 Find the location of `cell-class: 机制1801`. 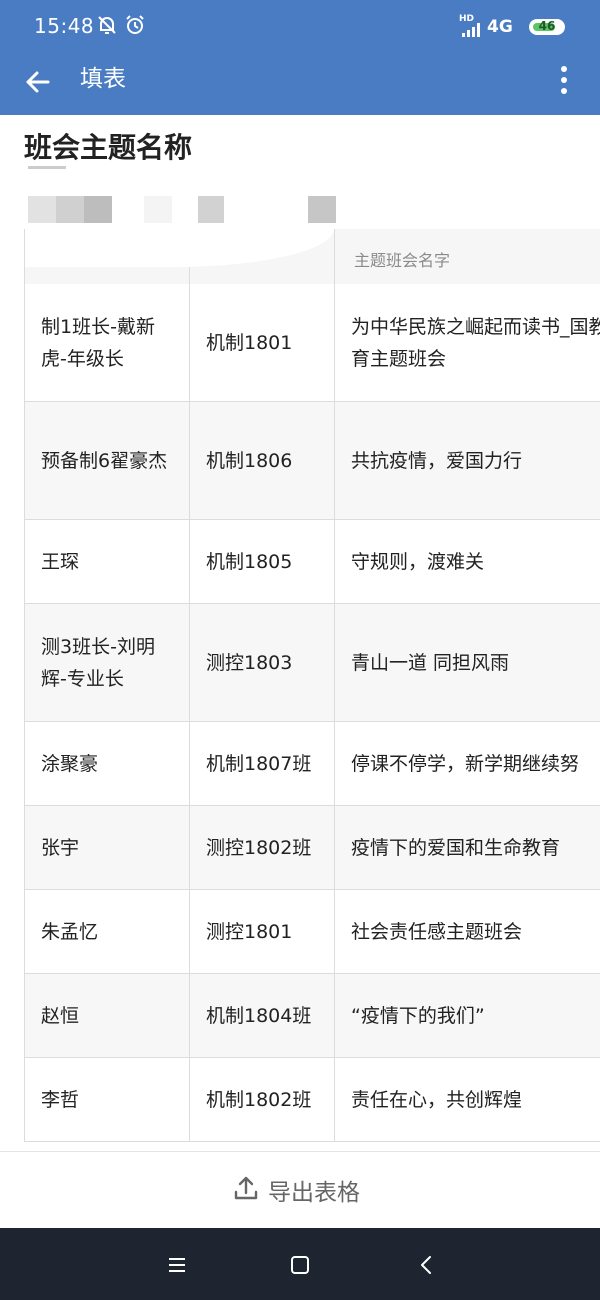

cell-class: 机制1801 is located at coordinates (262, 342).